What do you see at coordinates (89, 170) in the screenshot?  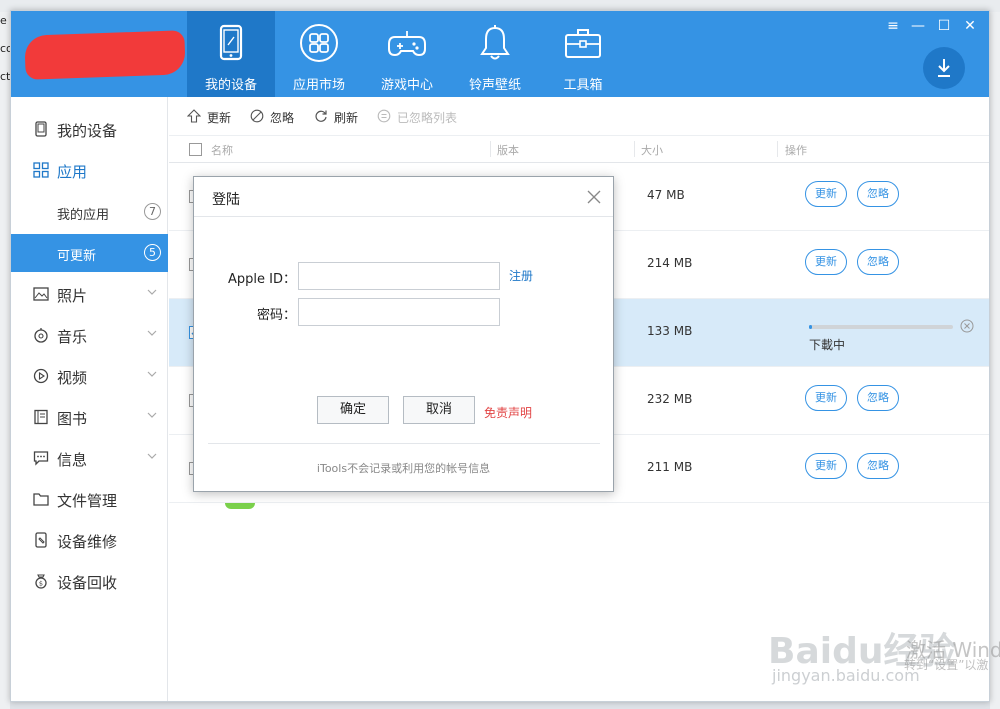 I see `sidebar-item-apps: 应用` at bounding box center [89, 170].